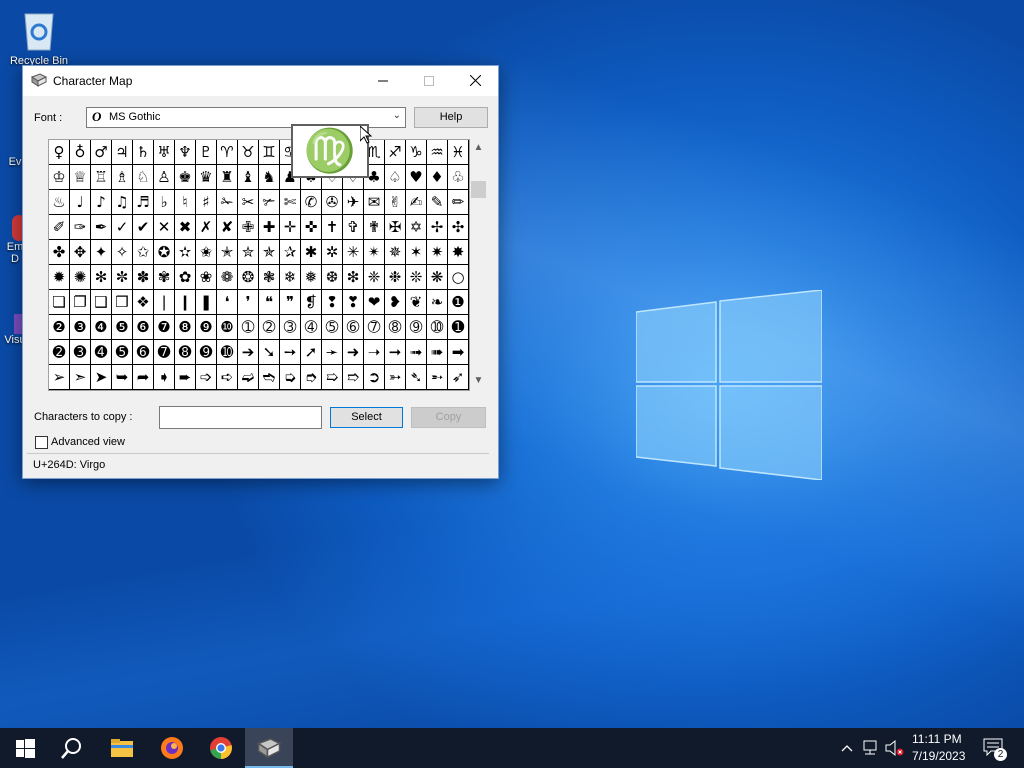 This screenshot has height=768, width=1024. Describe the element at coordinates (164, 202) in the screenshot. I see `grid-cell: ♭` at that location.